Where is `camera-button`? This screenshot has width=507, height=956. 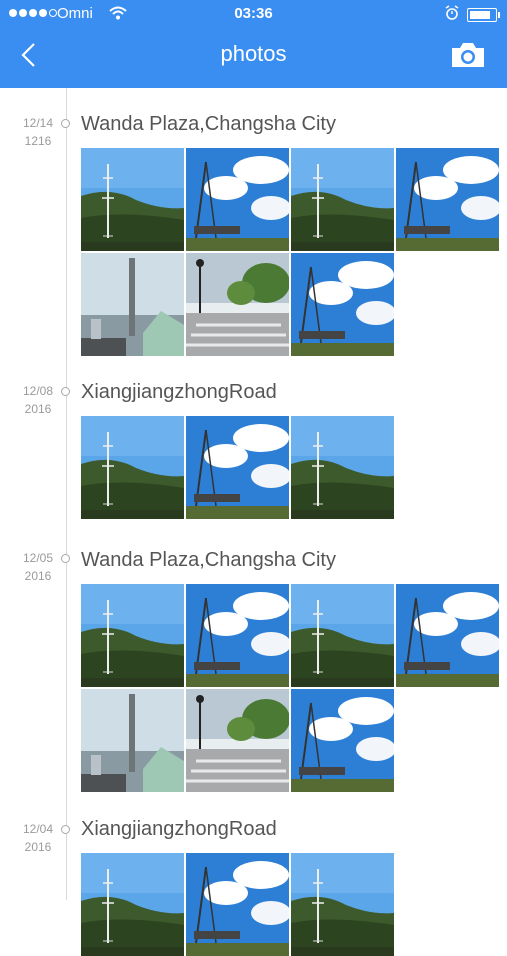 camera-button is located at coordinates (468, 55).